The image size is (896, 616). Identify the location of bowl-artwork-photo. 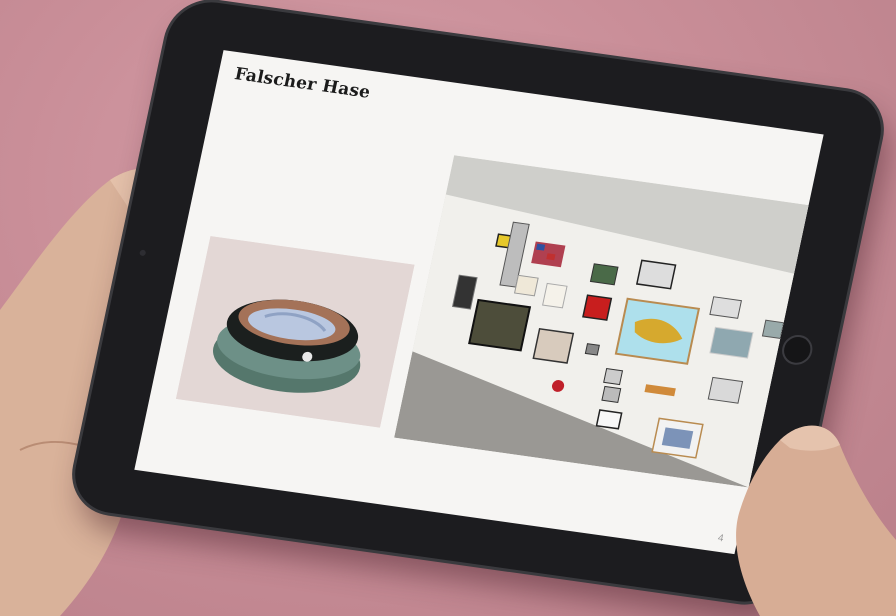
(295, 332).